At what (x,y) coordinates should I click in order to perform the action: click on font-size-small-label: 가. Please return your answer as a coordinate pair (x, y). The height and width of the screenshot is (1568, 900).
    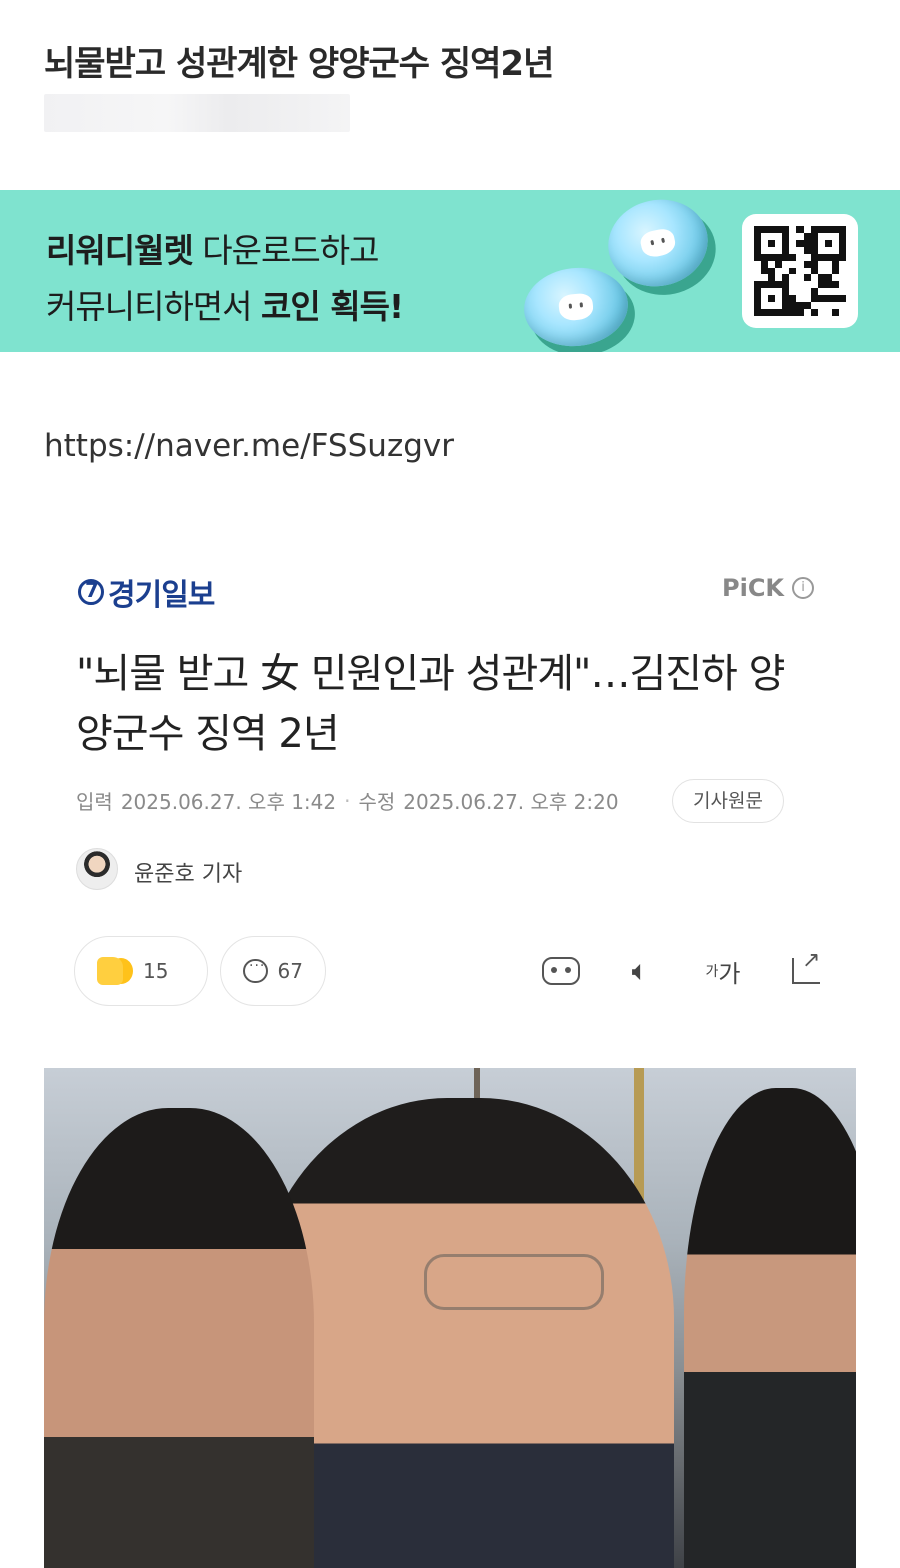
    Looking at the image, I should click on (712, 972).